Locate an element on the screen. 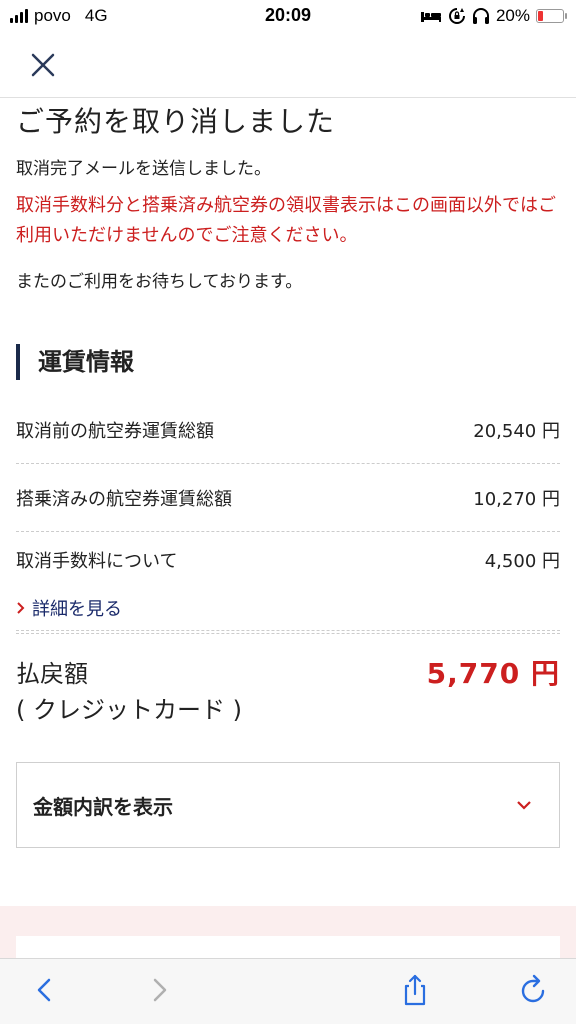 This screenshot has width=576, height=1024. headphones-icon is located at coordinates (480, 16).